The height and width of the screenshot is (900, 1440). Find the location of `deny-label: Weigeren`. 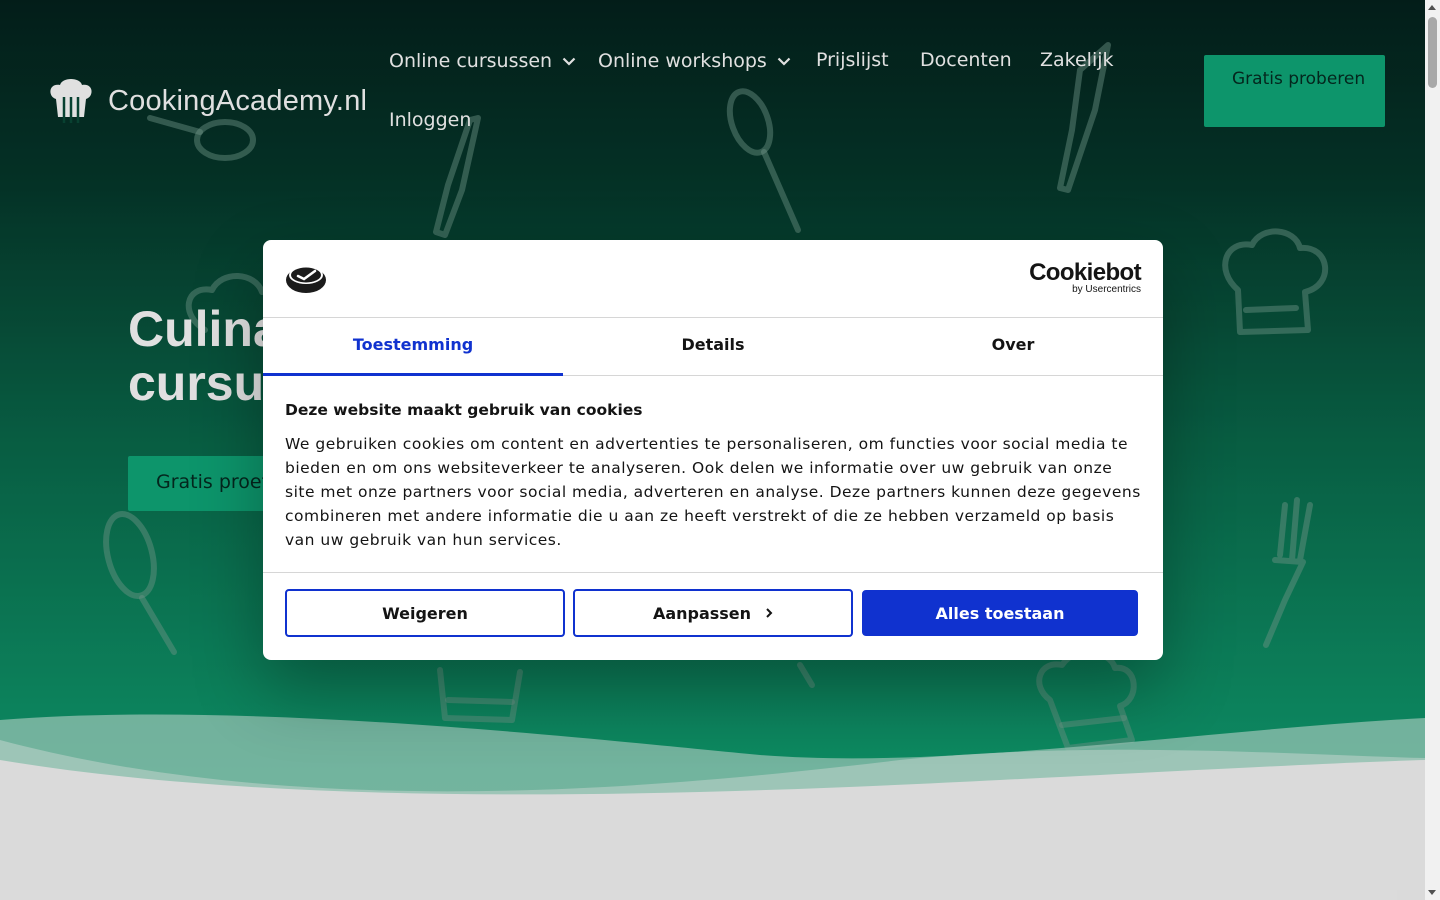

deny-label: Weigeren is located at coordinates (425, 613).